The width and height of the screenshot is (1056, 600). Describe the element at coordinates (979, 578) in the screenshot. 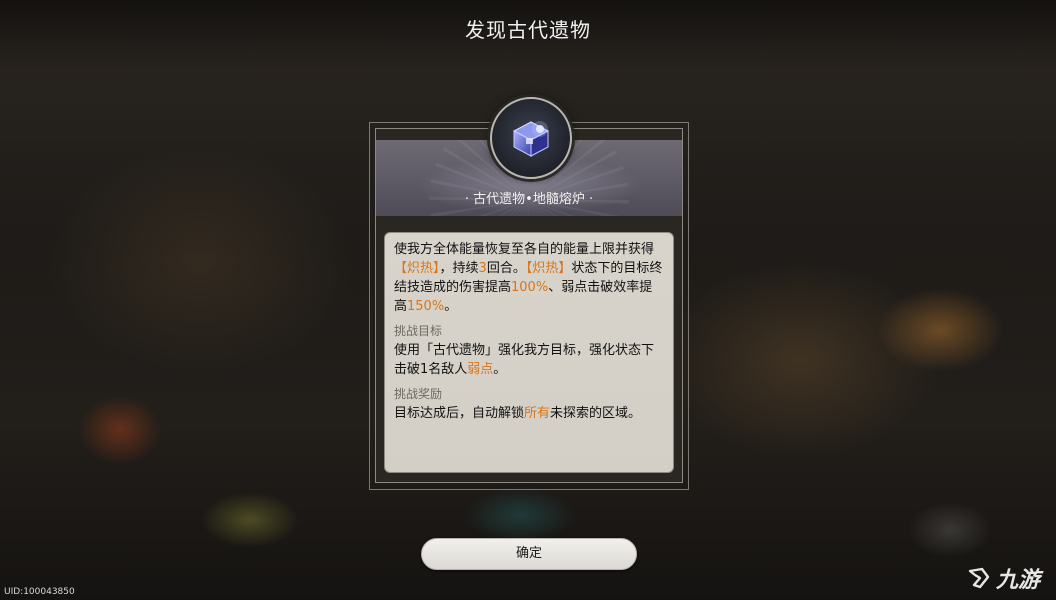

I see `jiuyou-logo-icon` at that location.